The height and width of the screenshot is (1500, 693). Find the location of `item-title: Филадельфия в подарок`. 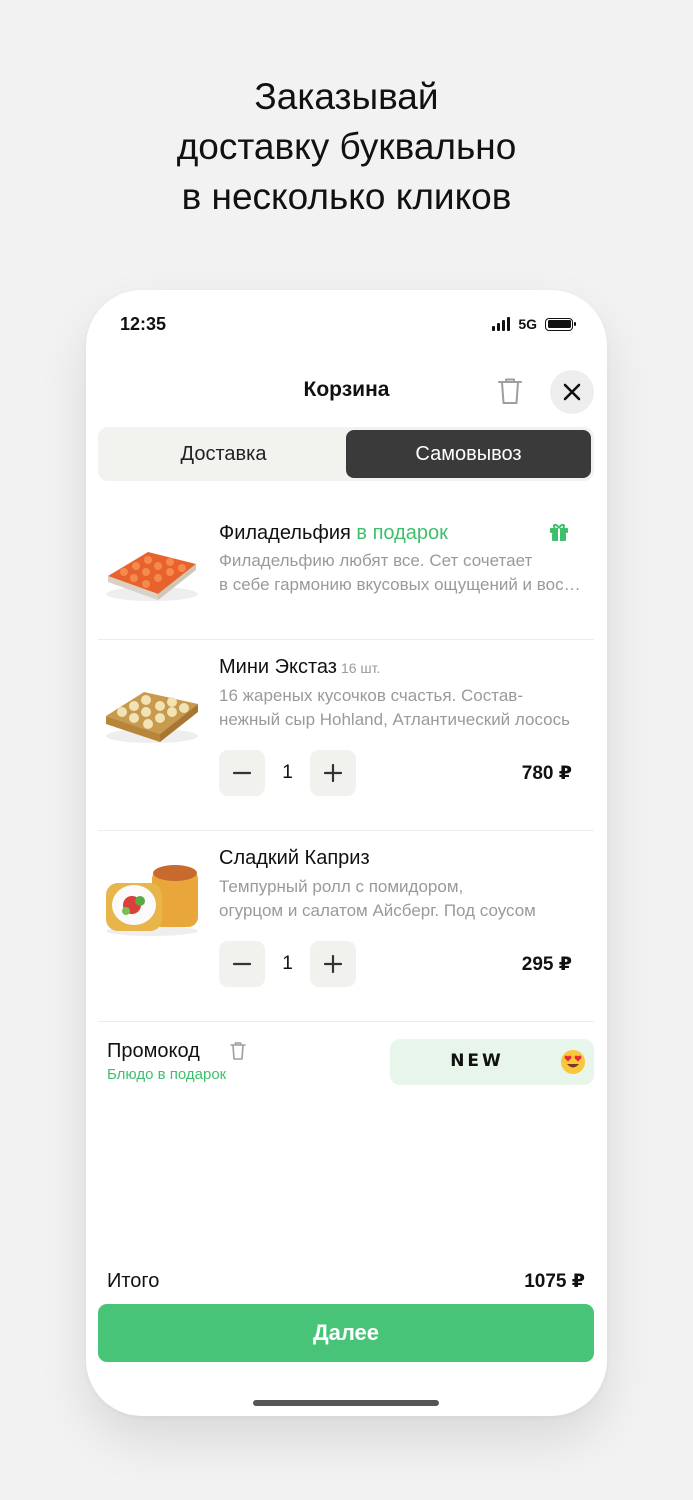

item-title: Филадельфия в подарок is located at coordinates (333, 533).